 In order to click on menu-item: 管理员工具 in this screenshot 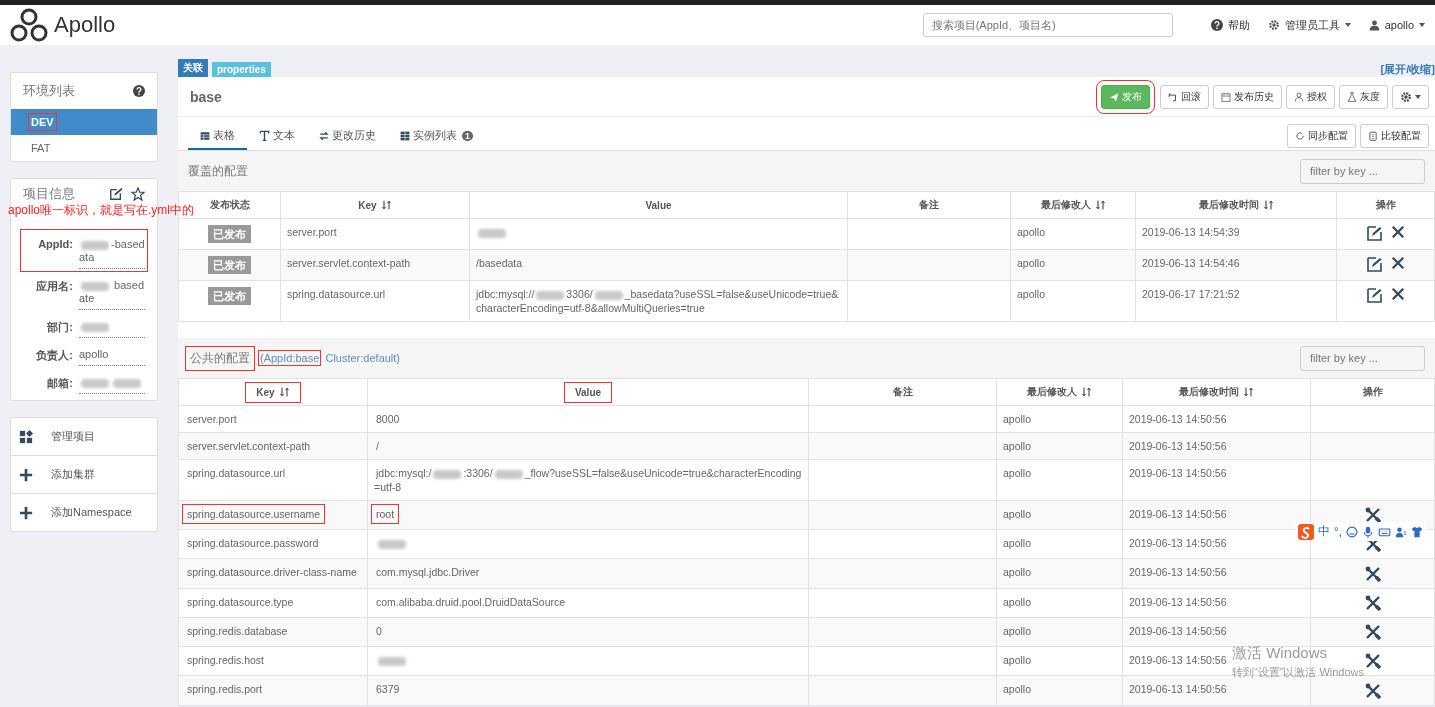, I will do `click(1309, 25)`.